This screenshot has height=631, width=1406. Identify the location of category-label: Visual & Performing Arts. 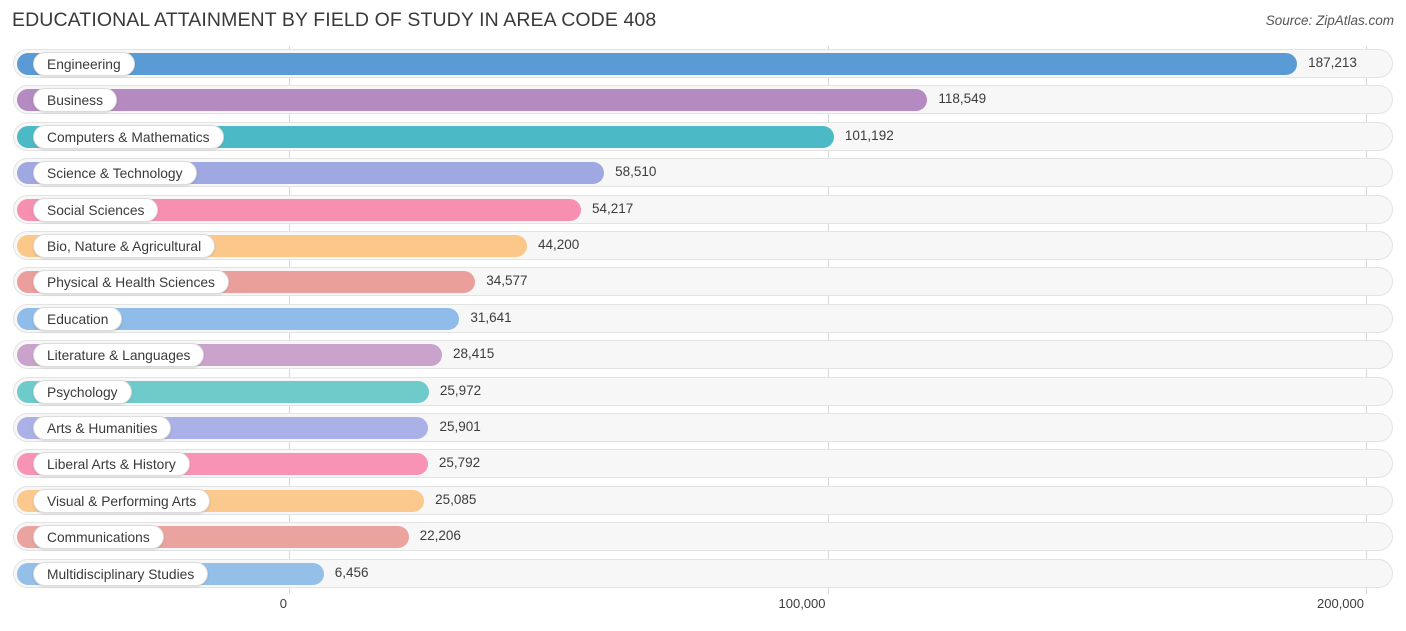
(122, 500).